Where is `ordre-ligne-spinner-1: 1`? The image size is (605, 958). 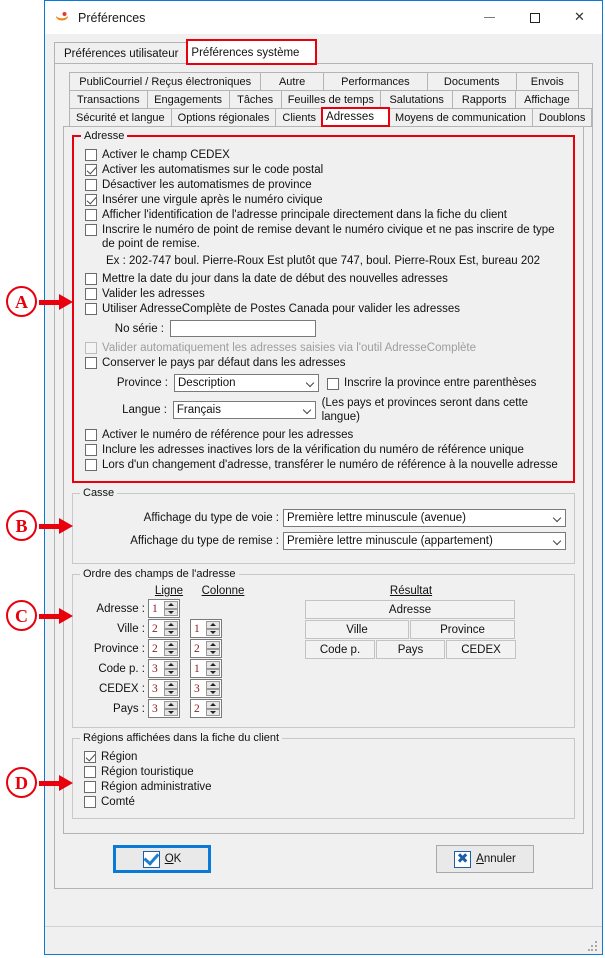
ordre-ligne-spinner-1: 1 is located at coordinates (164, 608).